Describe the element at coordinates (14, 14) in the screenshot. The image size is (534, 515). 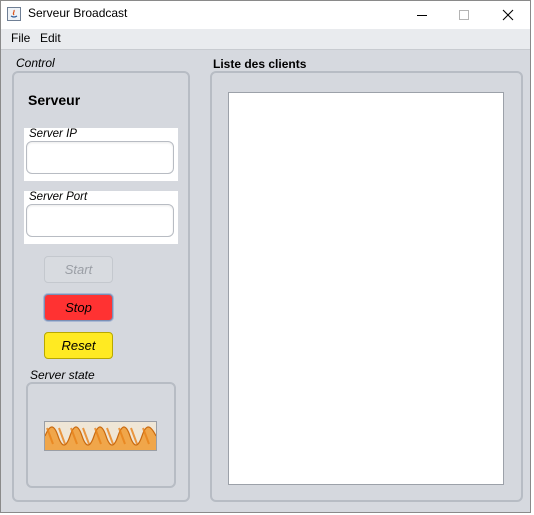
I see `java-app-icon` at that location.